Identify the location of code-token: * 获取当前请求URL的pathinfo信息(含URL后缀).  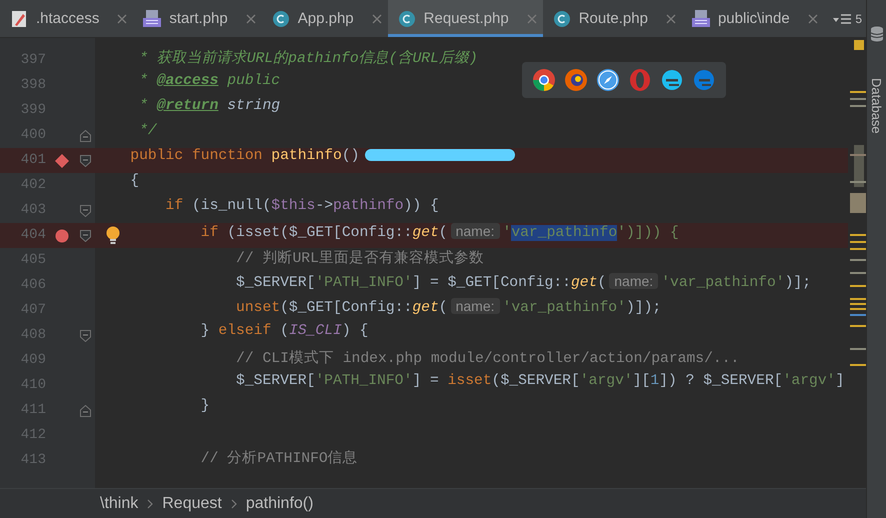
(308, 59).